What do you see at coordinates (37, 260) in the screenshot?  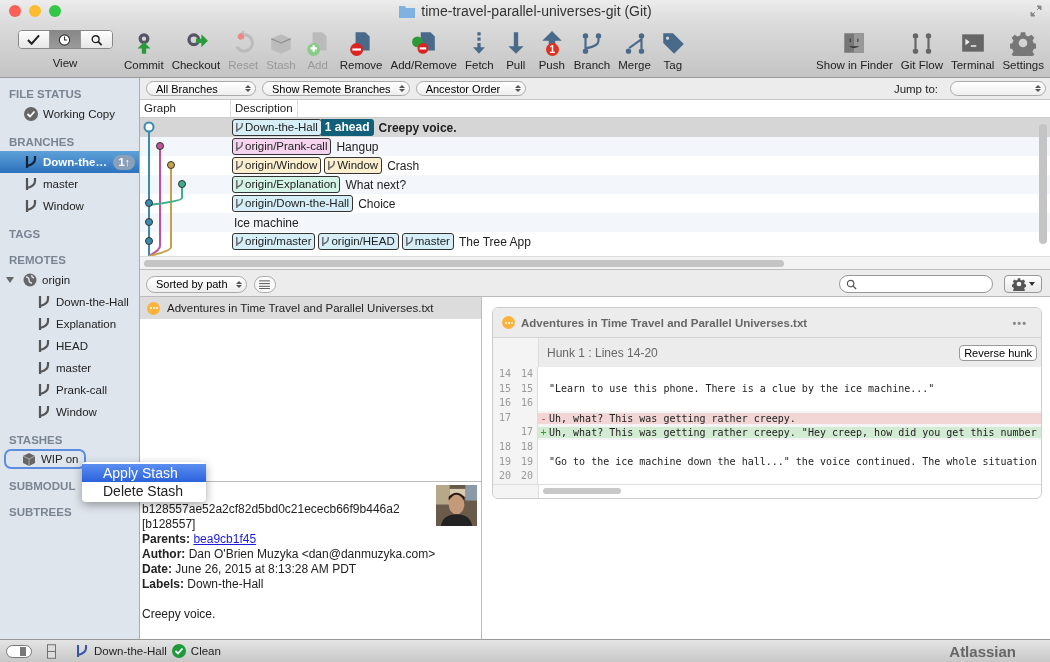 I see `section-header: REMOTES` at bounding box center [37, 260].